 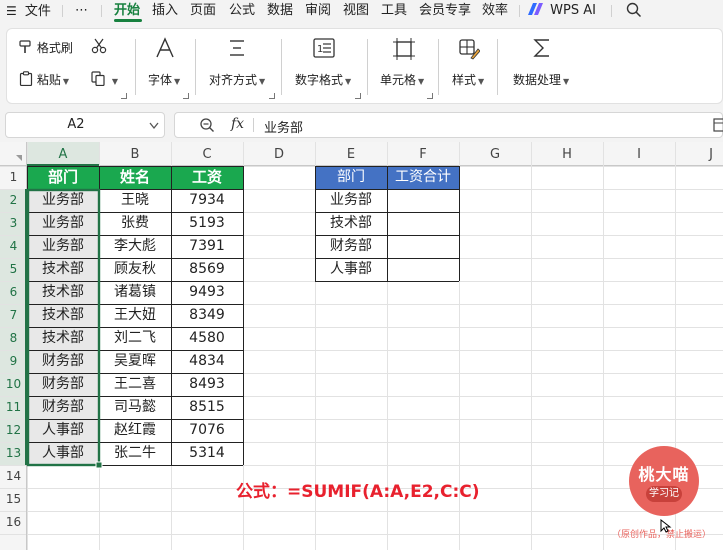 I want to click on name-cell: 张二牛, so click(x=135, y=453).